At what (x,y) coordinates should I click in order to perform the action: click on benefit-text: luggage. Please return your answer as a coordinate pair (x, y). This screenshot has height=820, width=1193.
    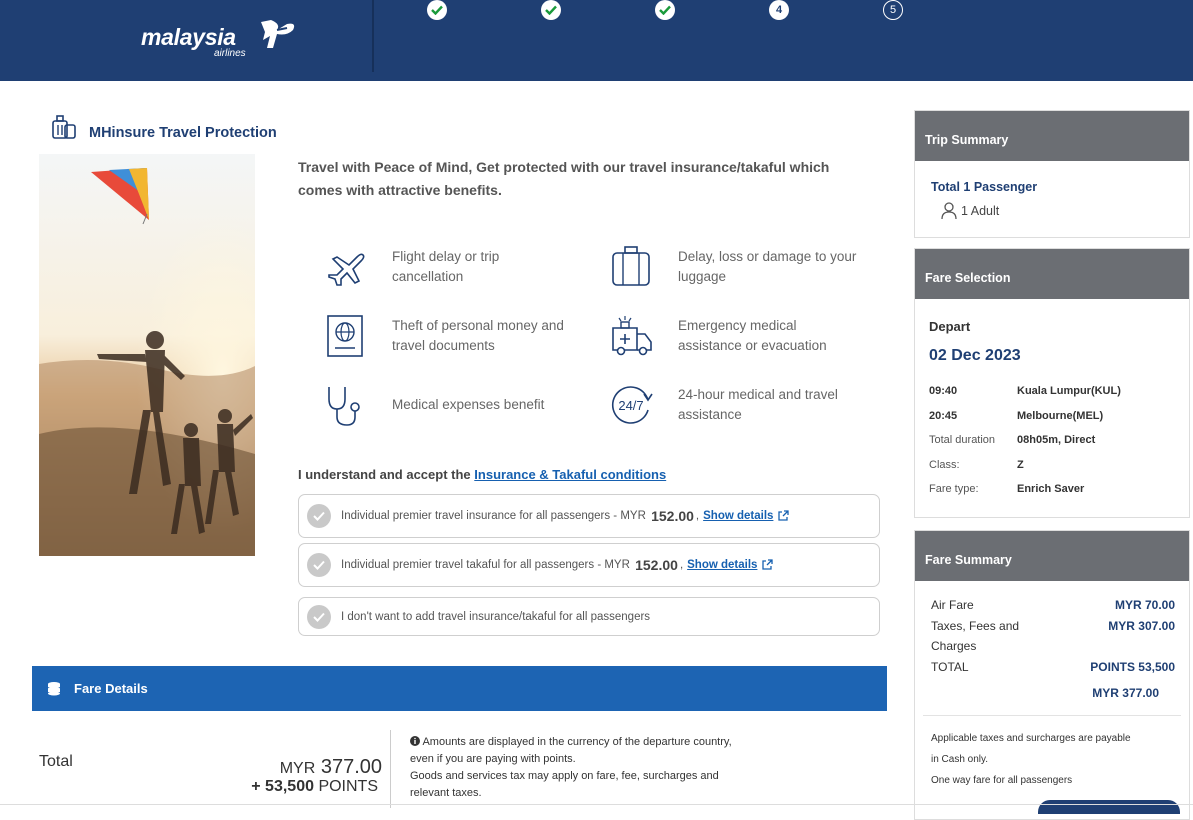
    Looking at the image, I should click on (702, 276).